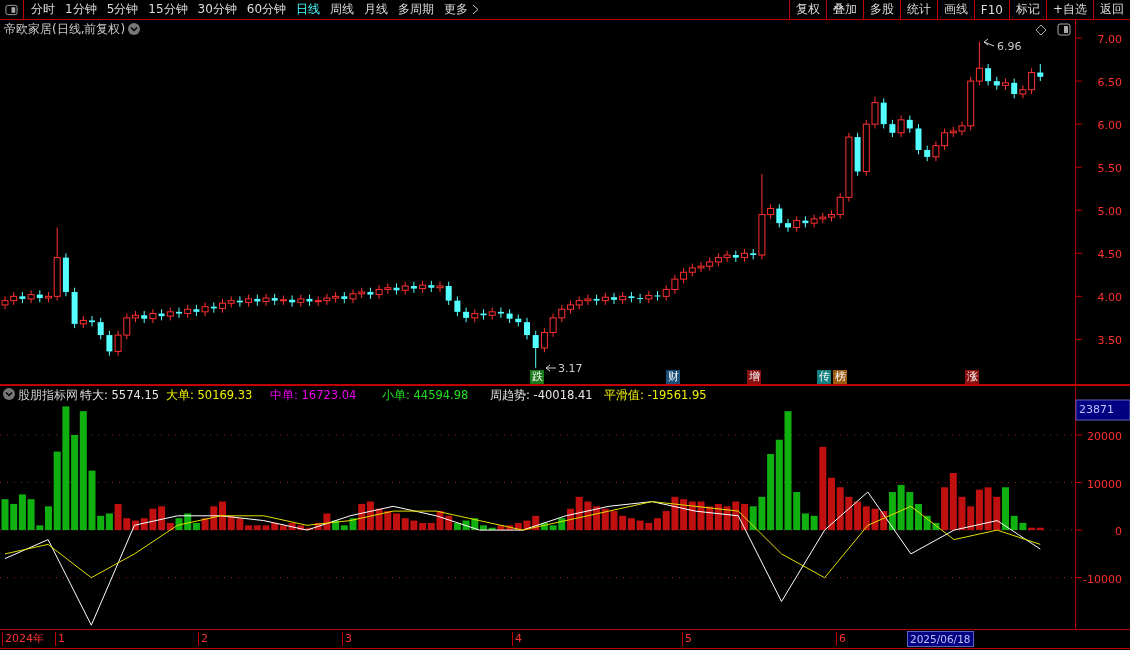 Image resolution: width=1130 pixels, height=650 pixels. What do you see at coordinates (1109, 169) in the screenshot?
I see `price-axis-label: 5.50` at bounding box center [1109, 169].